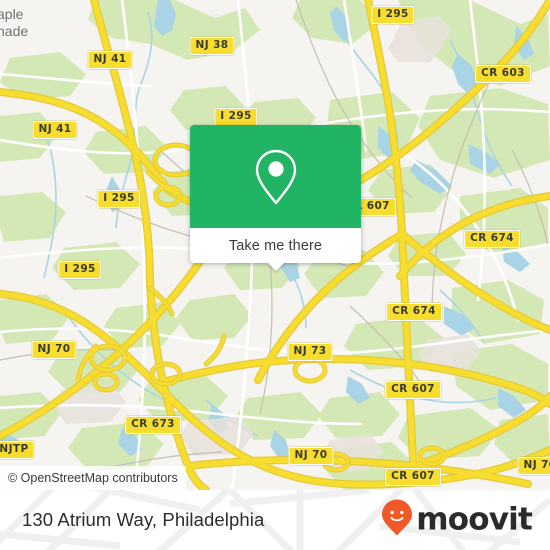 The width and height of the screenshot is (550, 550). I want to click on moovit-logo: moovit, so click(457, 520).